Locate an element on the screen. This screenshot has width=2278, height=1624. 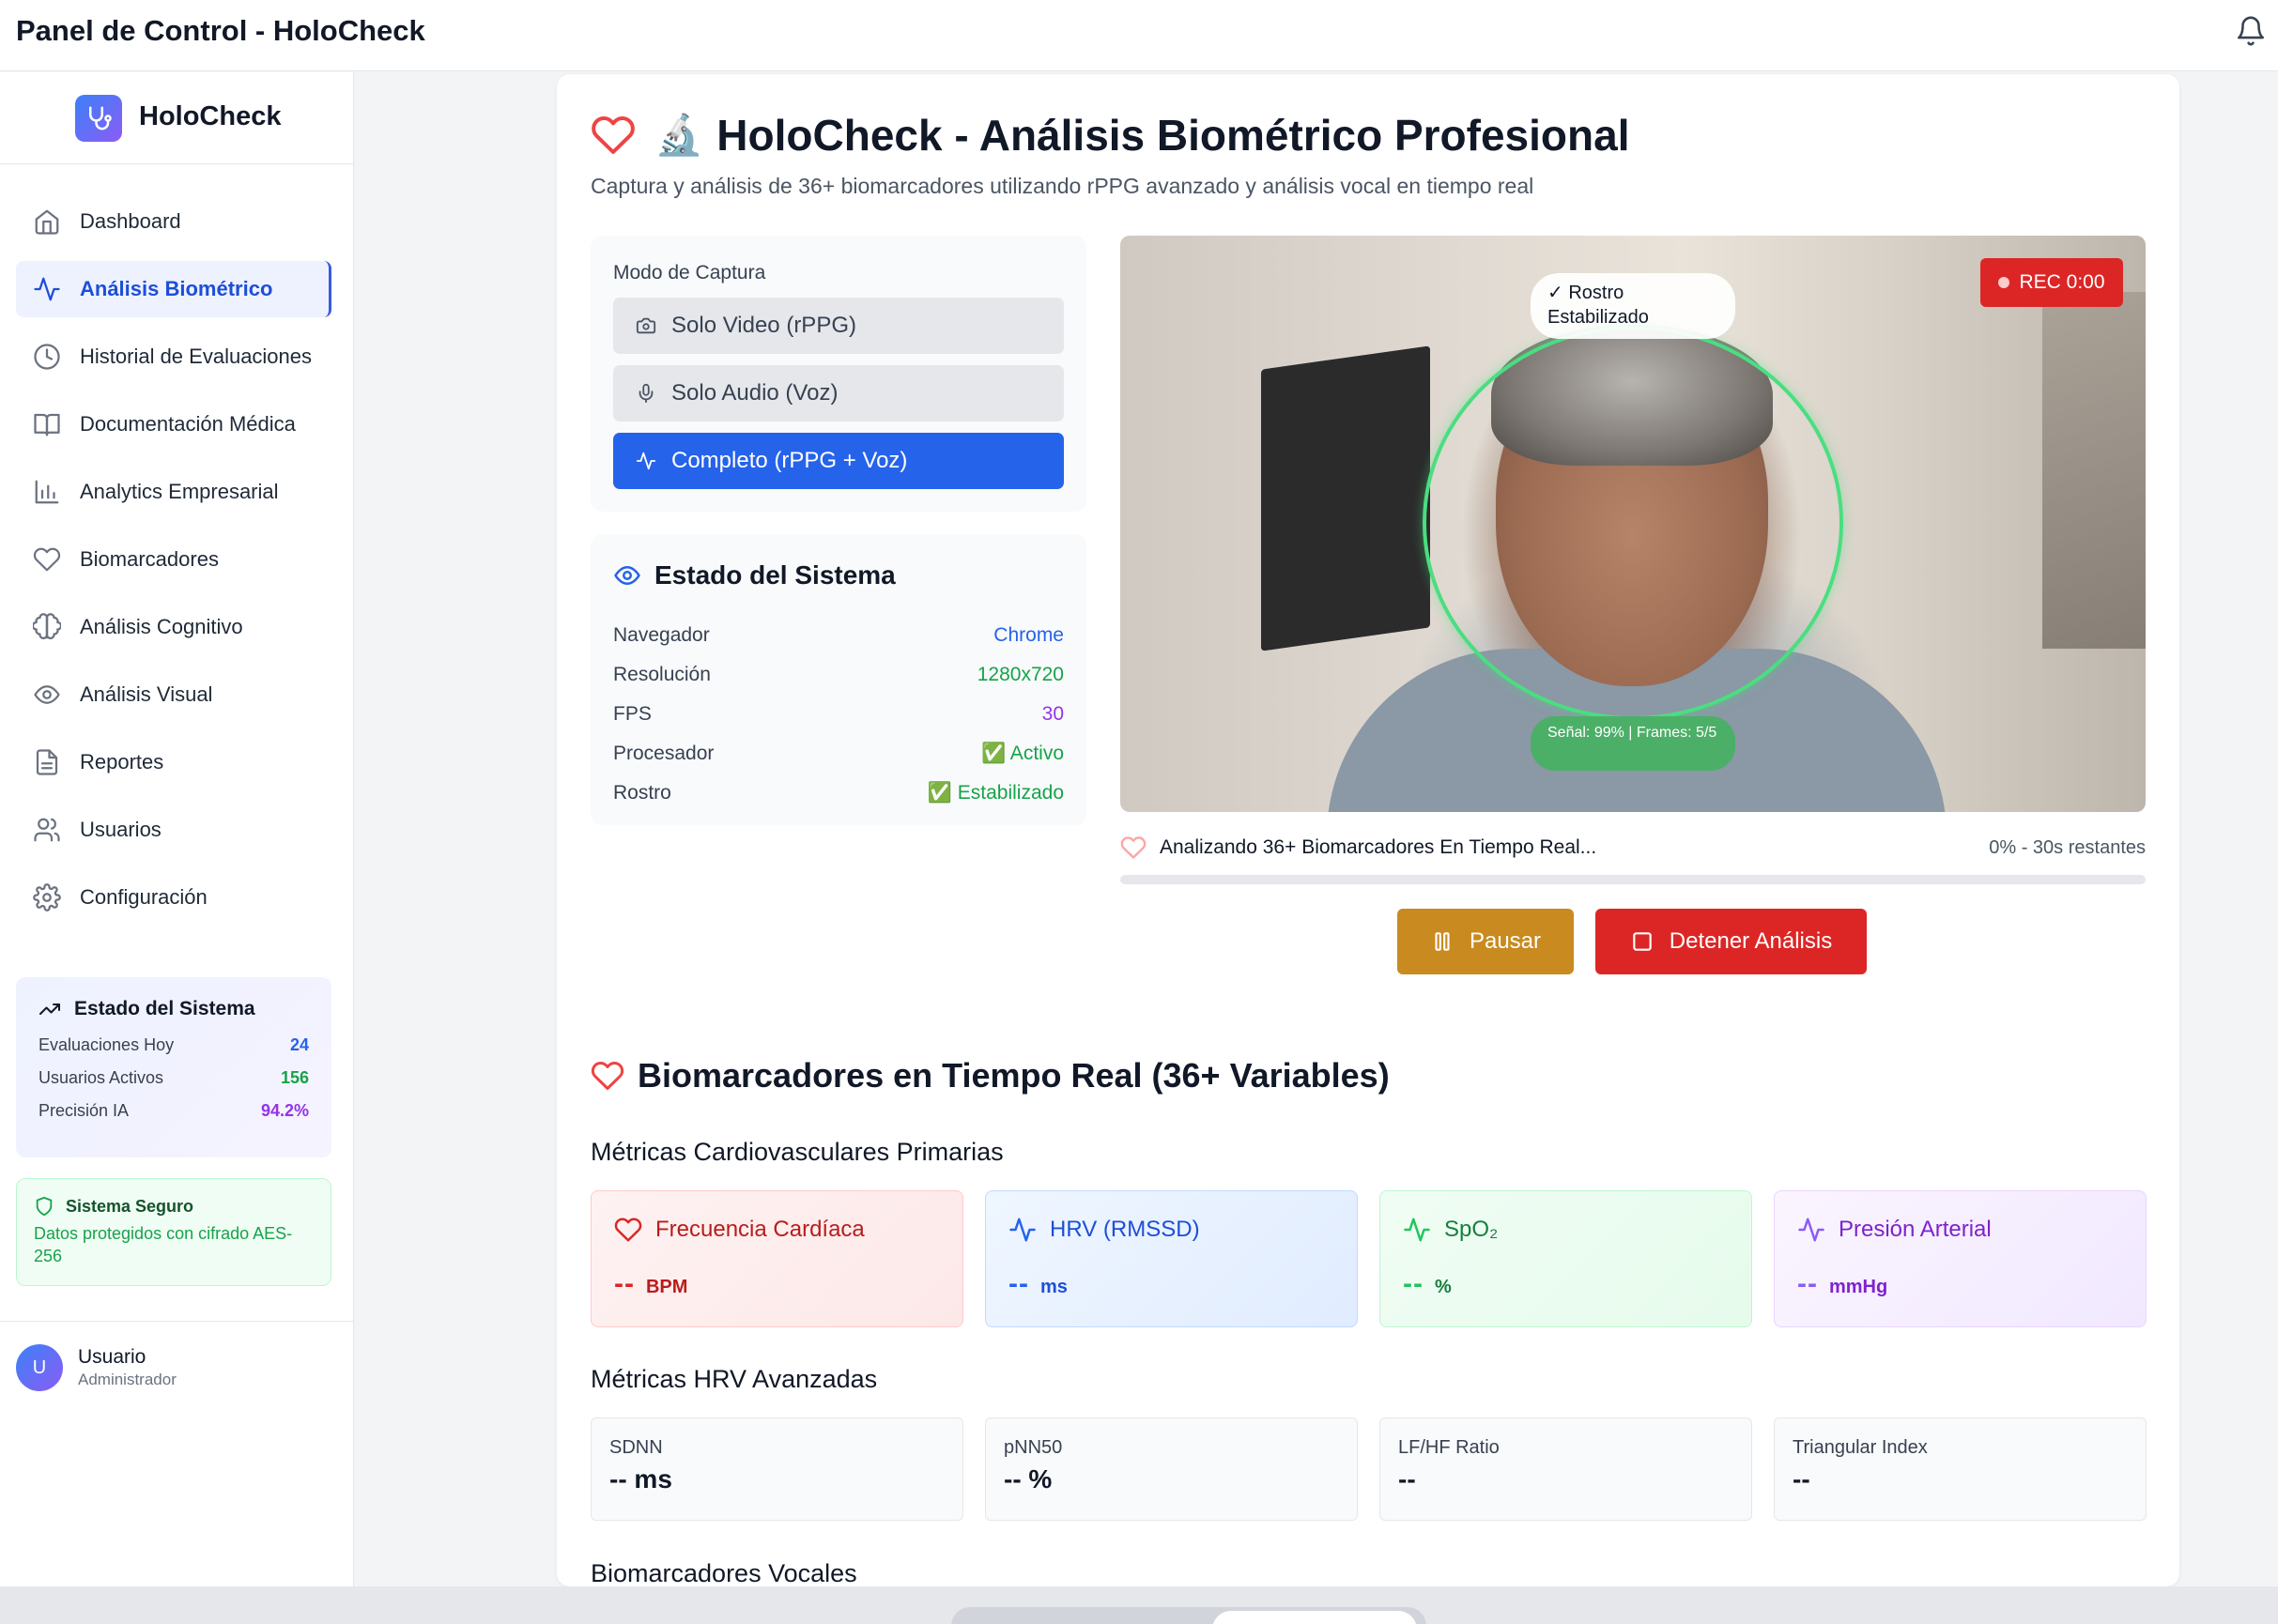
pause-button: Pausar is located at coordinates (1485, 941).